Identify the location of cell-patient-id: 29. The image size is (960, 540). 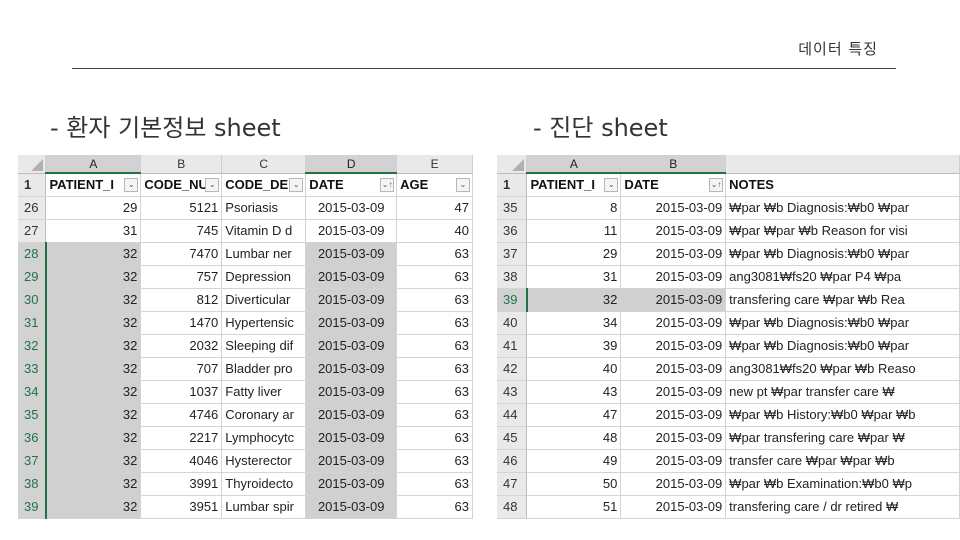
(574, 254).